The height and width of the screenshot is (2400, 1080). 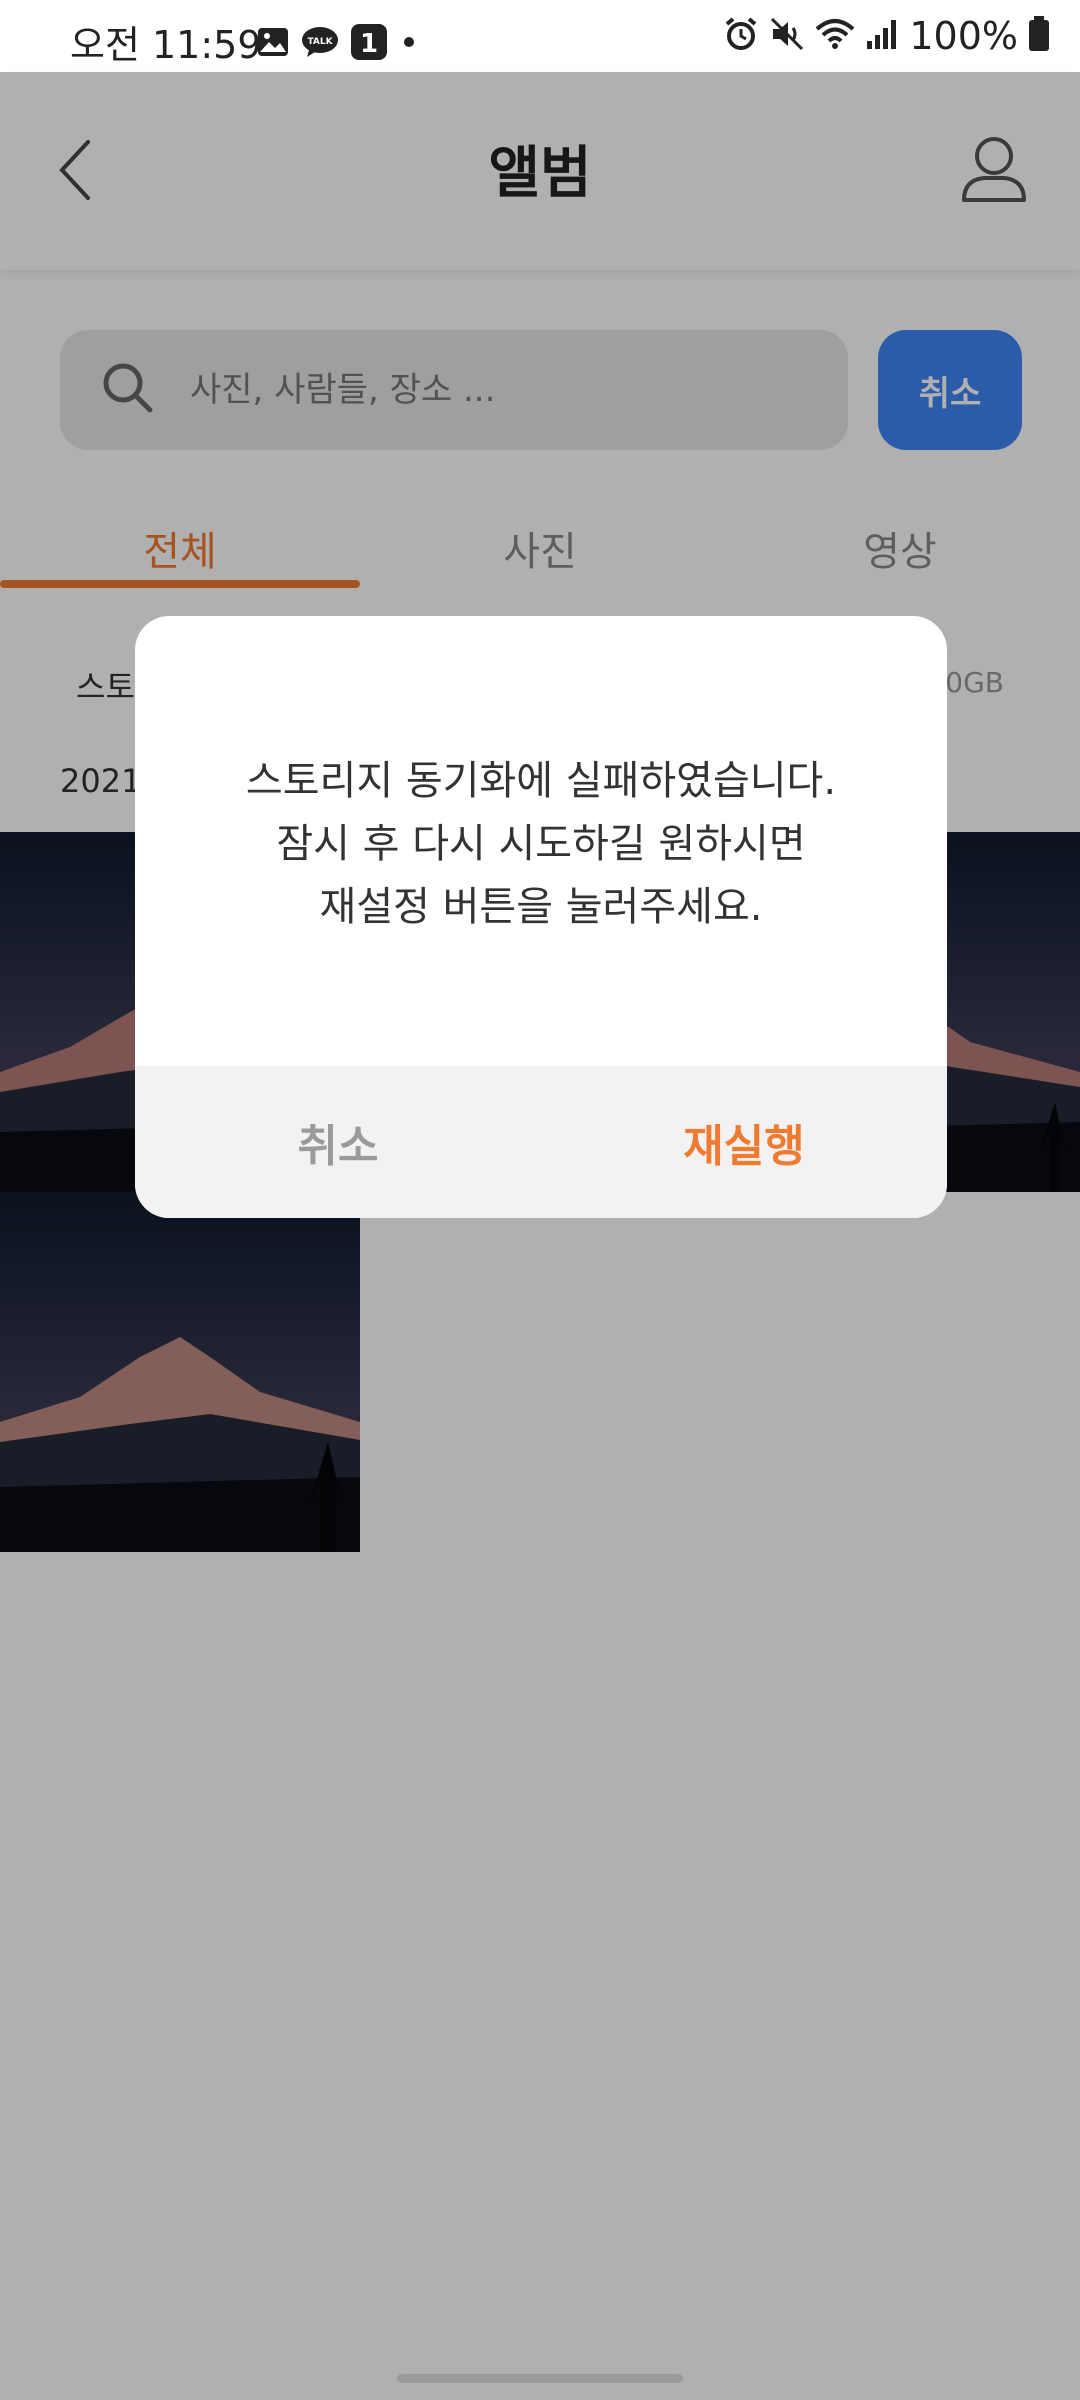 I want to click on status-icons: 100%, so click(x=886, y=36).